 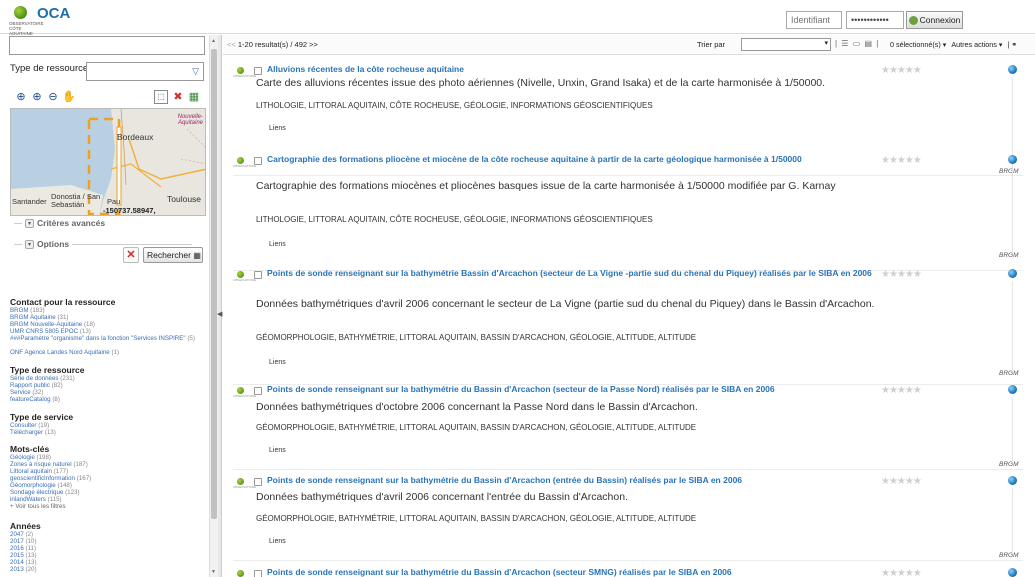 What do you see at coordinates (44, 425) in the screenshot?
I see `facet-item-count: (19)` at bounding box center [44, 425].